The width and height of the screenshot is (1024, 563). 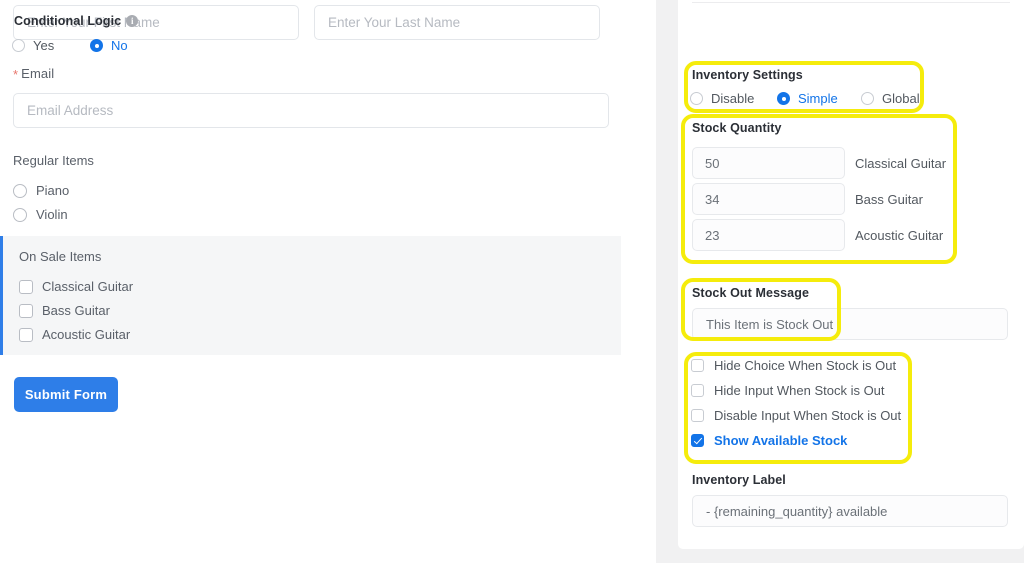 What do you see at coordinates (808, 415) in the screenshot?
I see `toggle-label: Disable Input When Stock is Out` at bounding box center [808, 415].